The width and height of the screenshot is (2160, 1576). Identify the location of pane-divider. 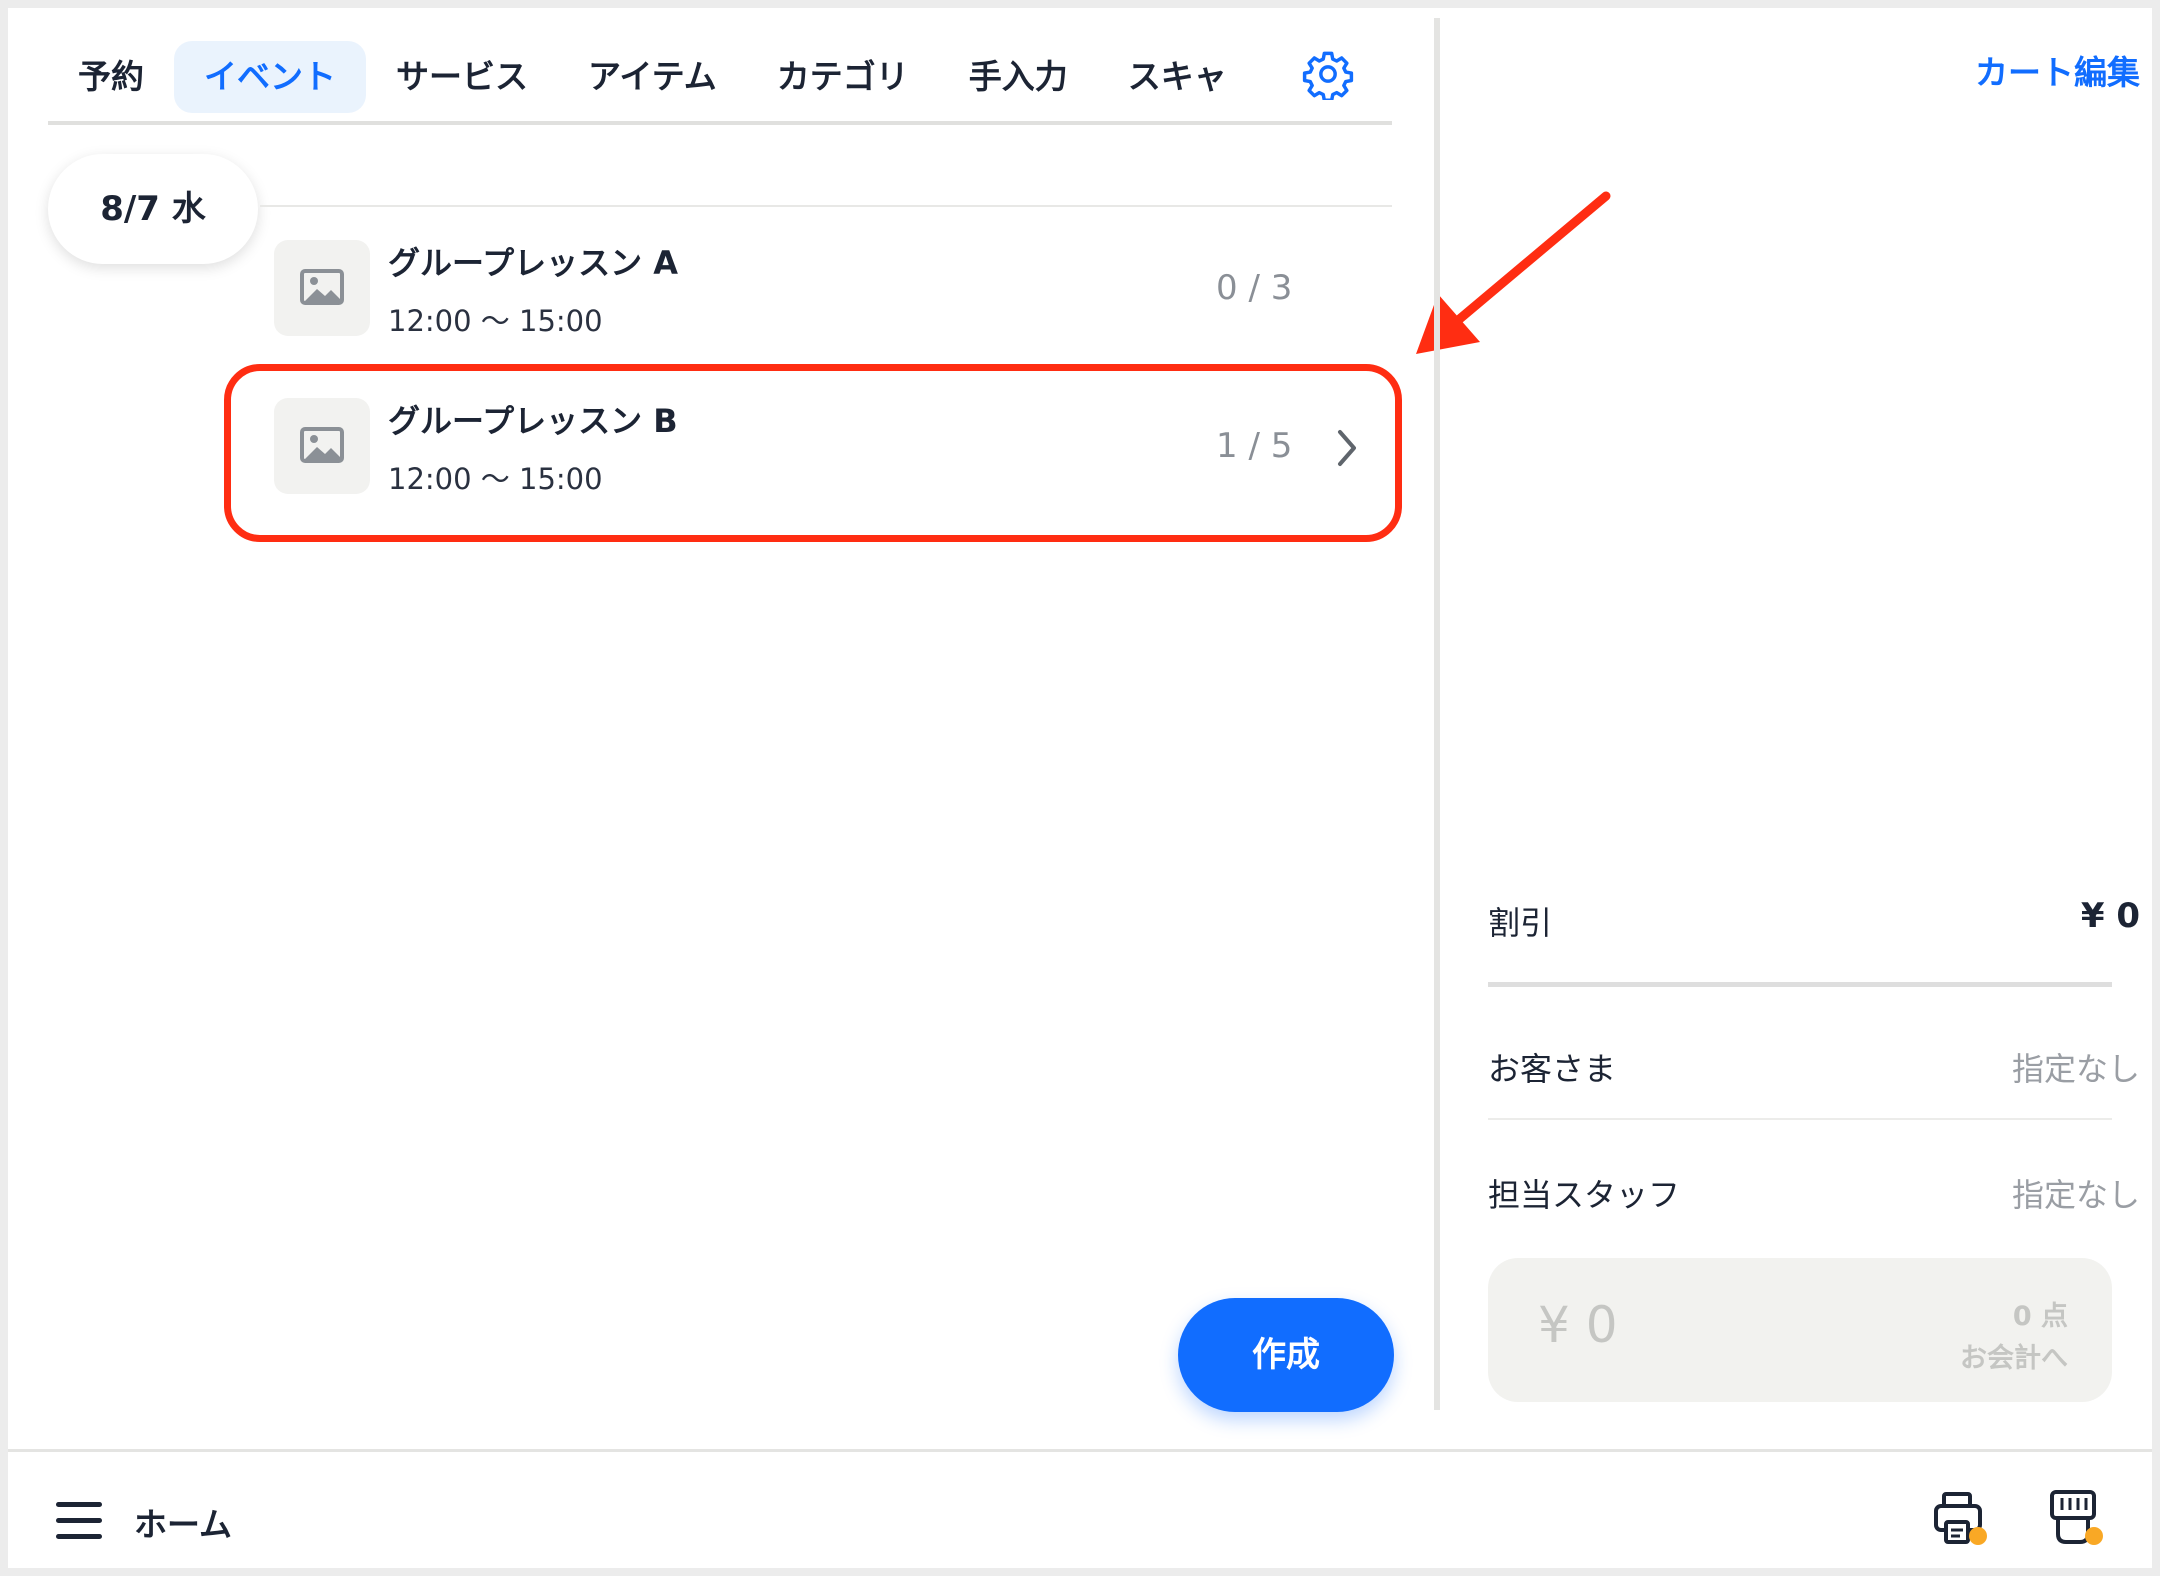
(1437, 714).